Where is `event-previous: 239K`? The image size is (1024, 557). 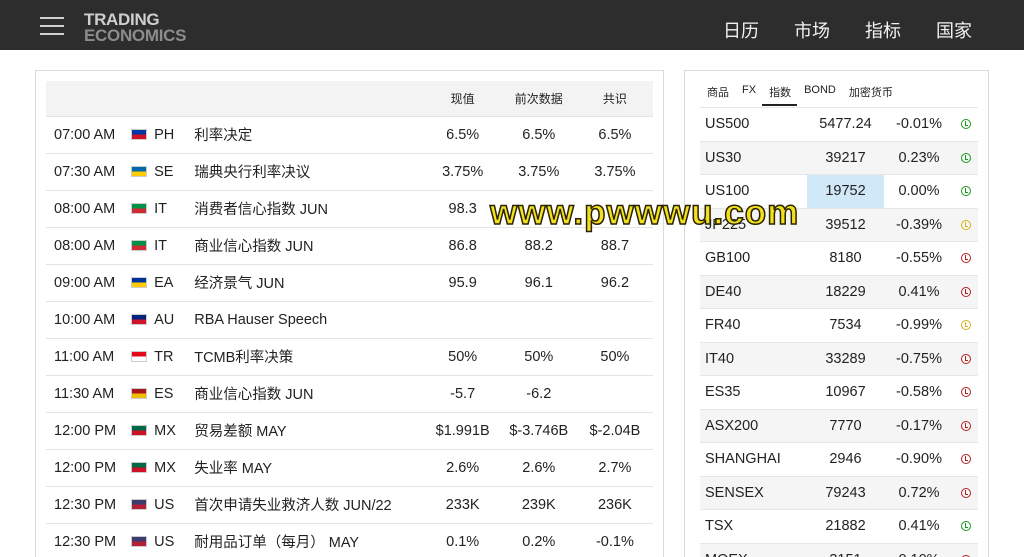 event-previous: 239K is located at coordinates (538, 504).